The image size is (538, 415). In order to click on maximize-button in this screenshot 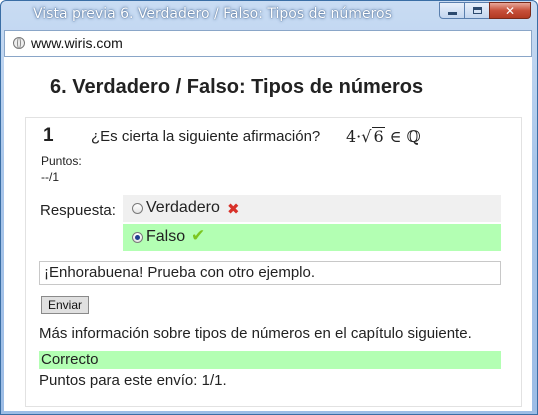, I will do `click(477, 10)`.